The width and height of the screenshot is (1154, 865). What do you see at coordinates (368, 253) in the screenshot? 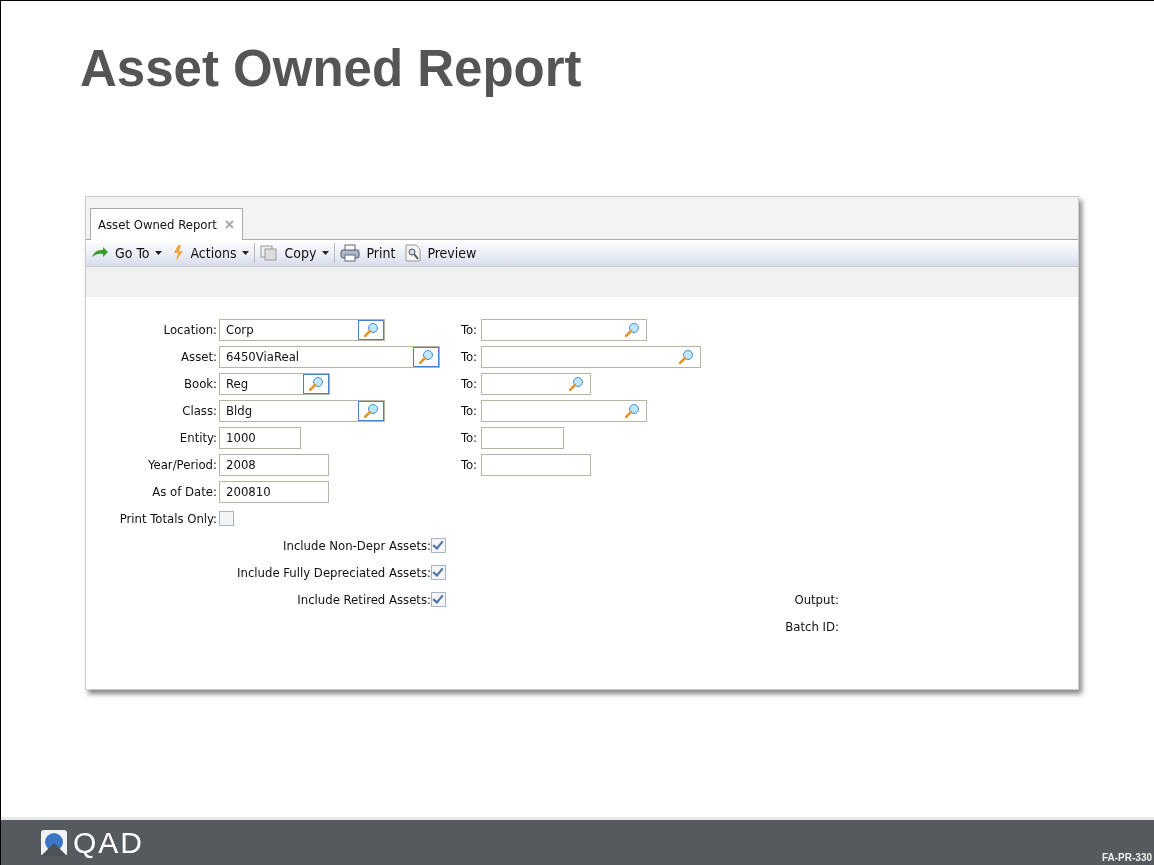
I see `toolbar-button: Print` at bounding box center [368, 253].